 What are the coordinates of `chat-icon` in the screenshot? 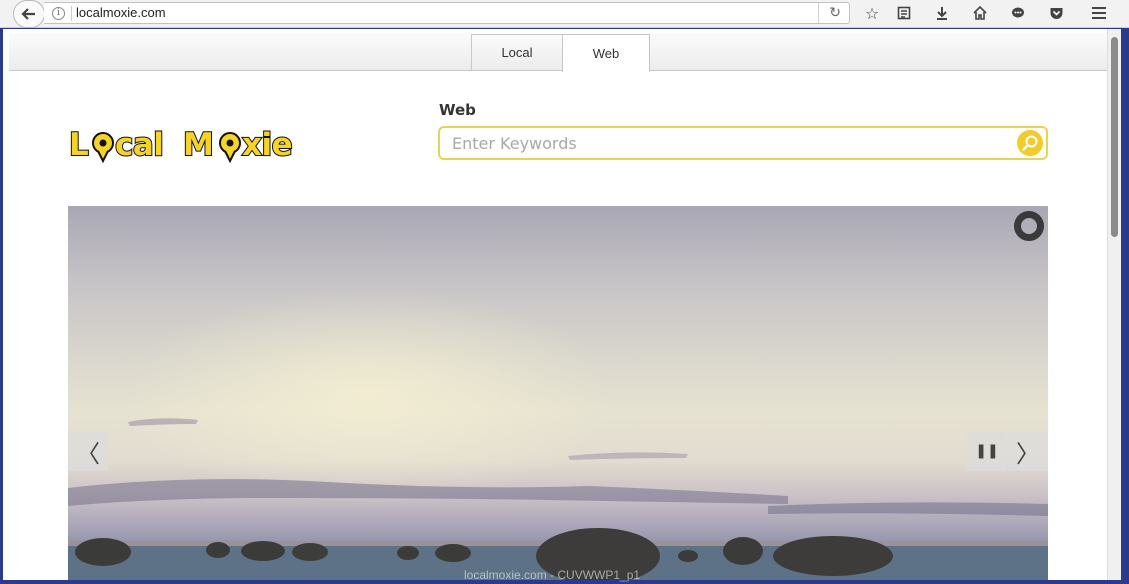 It's located at (1018, 13).